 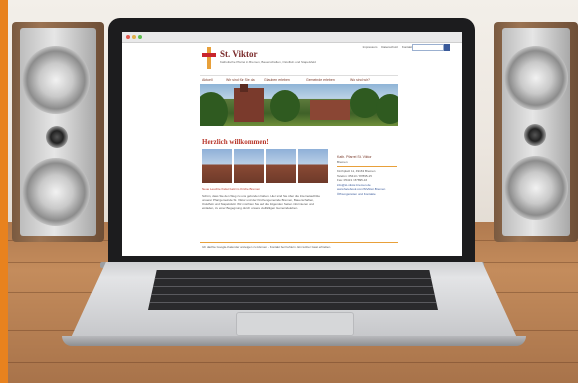 I want to click on top-links: Impressum Datenschutz Kontakt, so click(x=386, y=47).